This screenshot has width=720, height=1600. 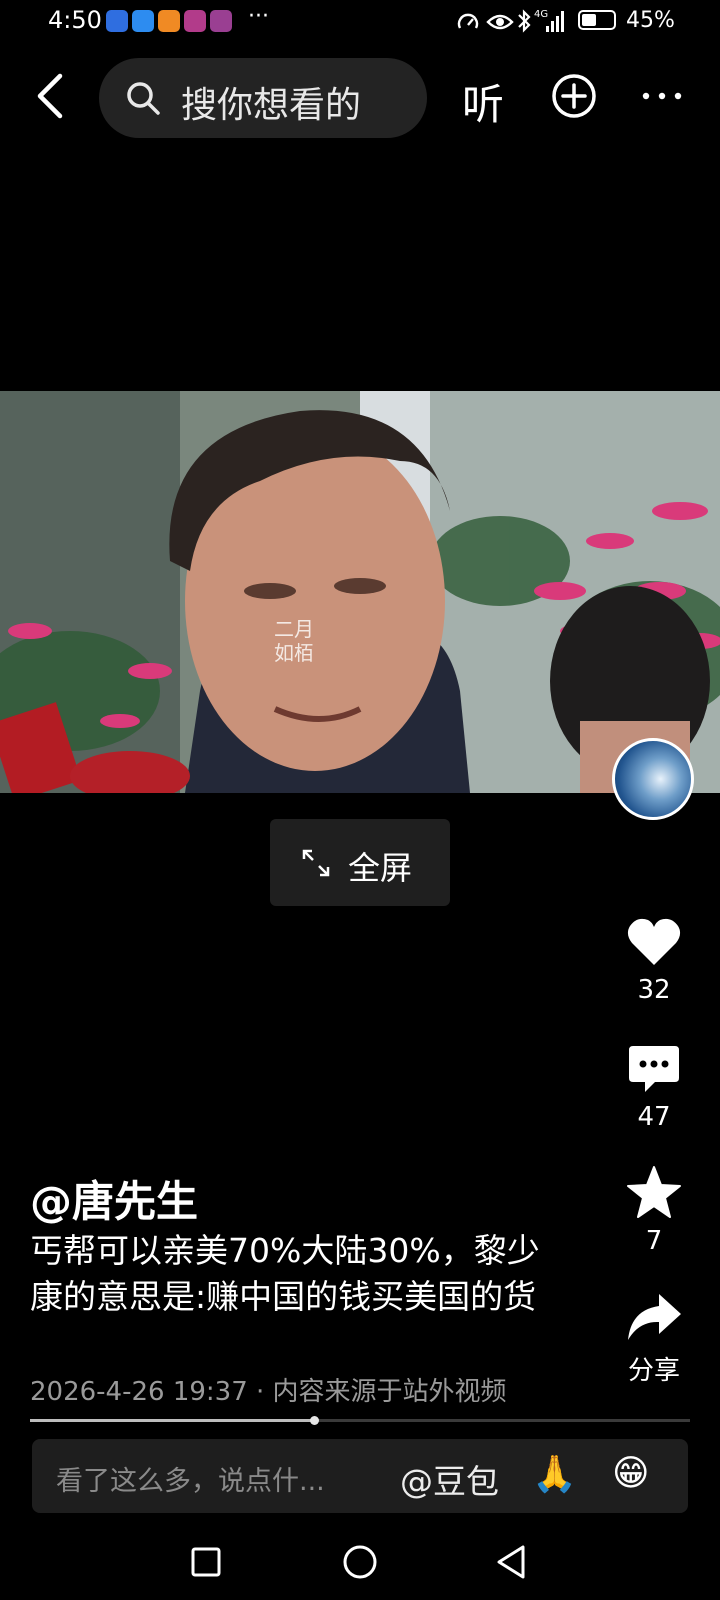 I want to click on comment-icon, so click(x=654, y=1069).